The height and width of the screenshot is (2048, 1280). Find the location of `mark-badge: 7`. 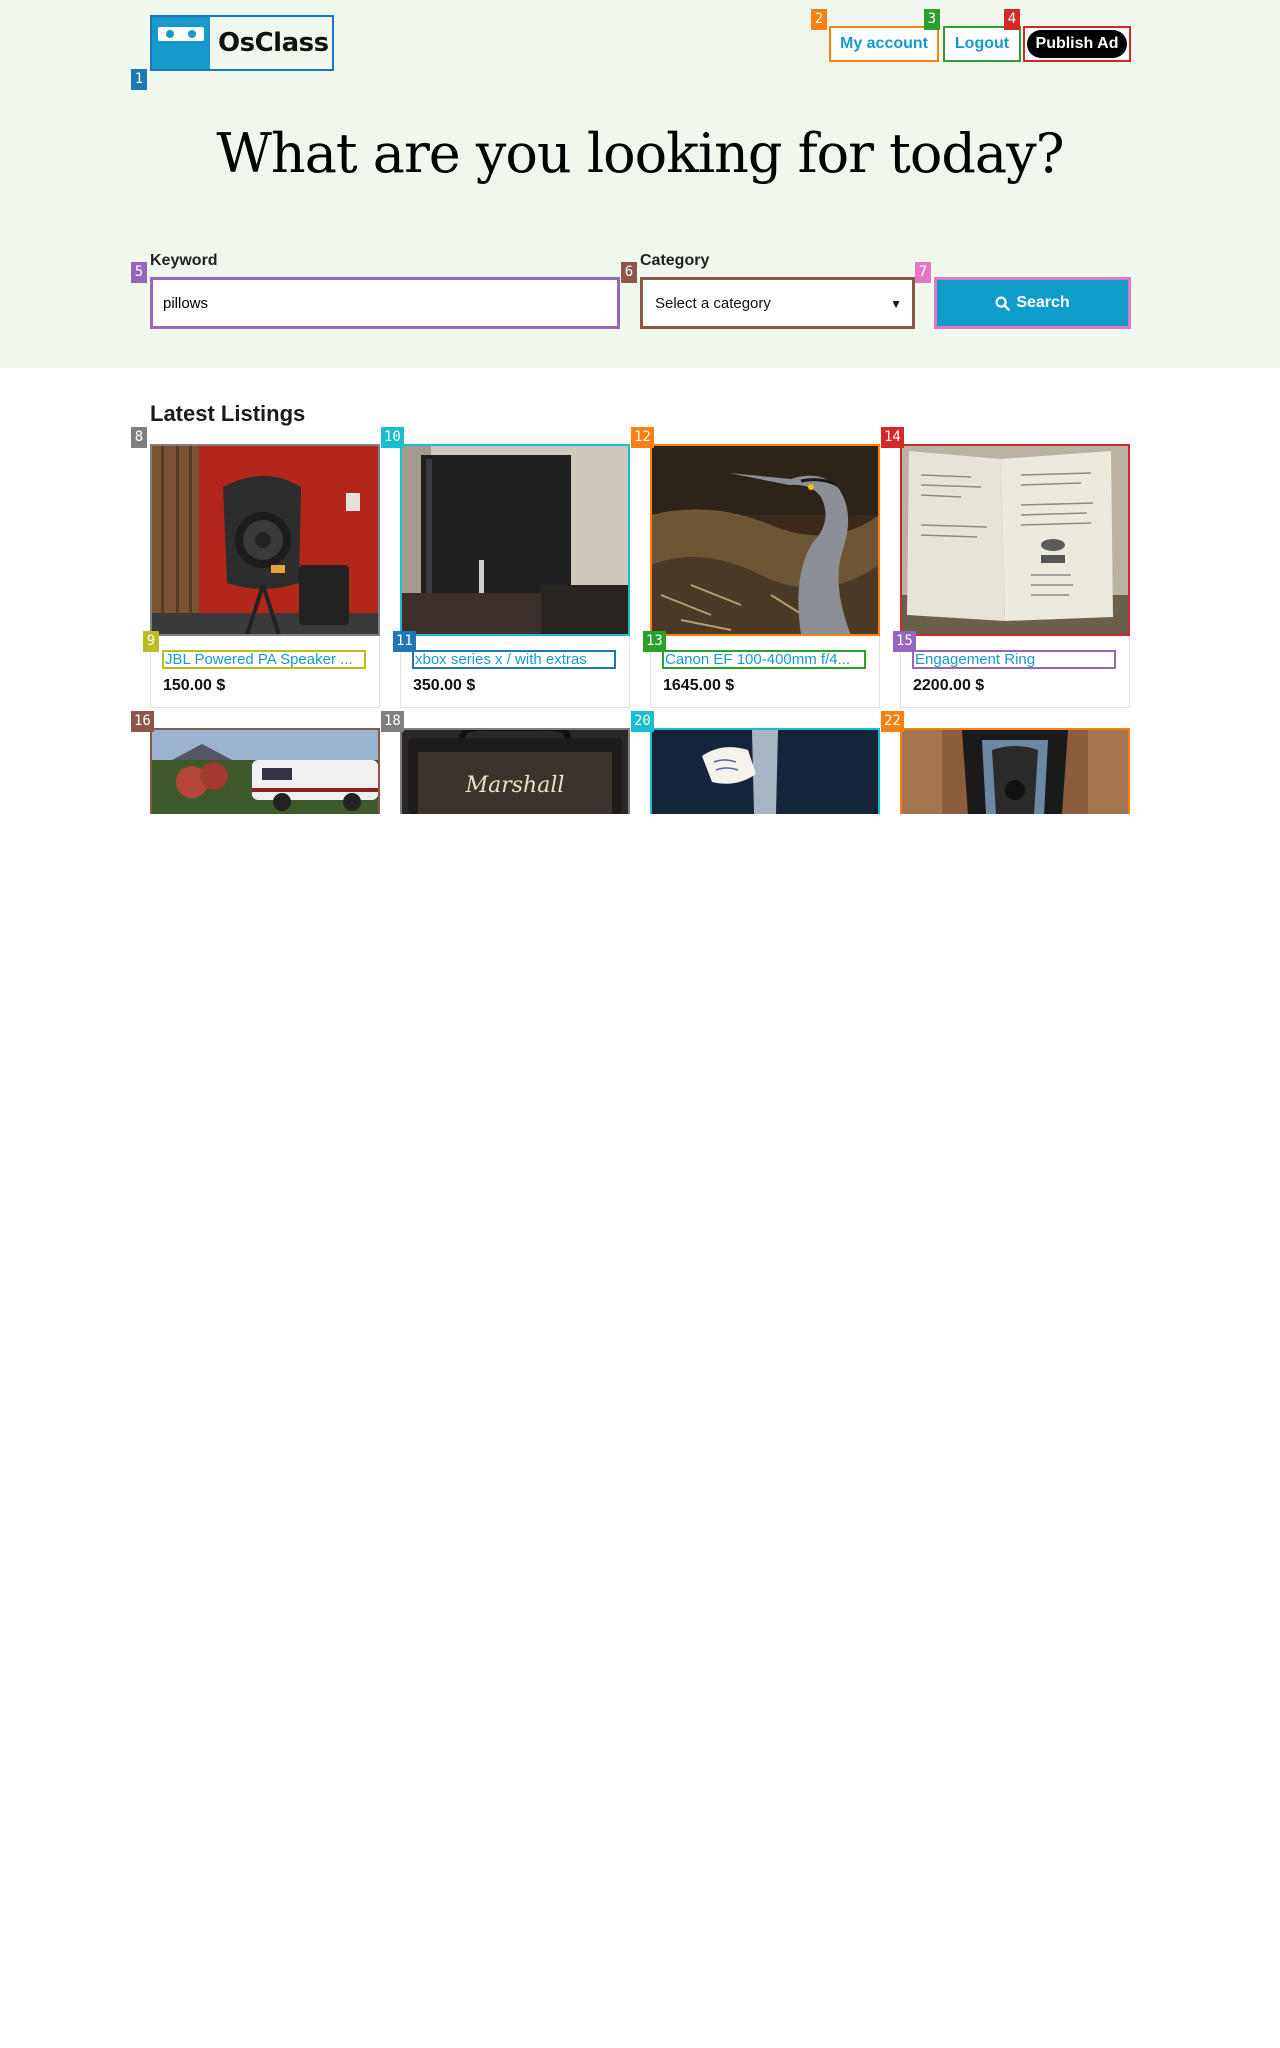

mark-badge: 7 is located at coordinates (923, 272).